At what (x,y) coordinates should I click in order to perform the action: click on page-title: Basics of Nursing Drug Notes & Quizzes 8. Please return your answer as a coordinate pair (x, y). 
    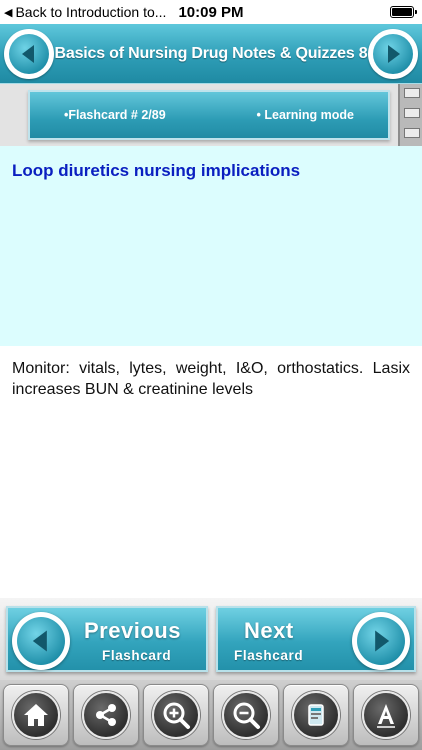
    Looking at the image, I should click on (211, 53).